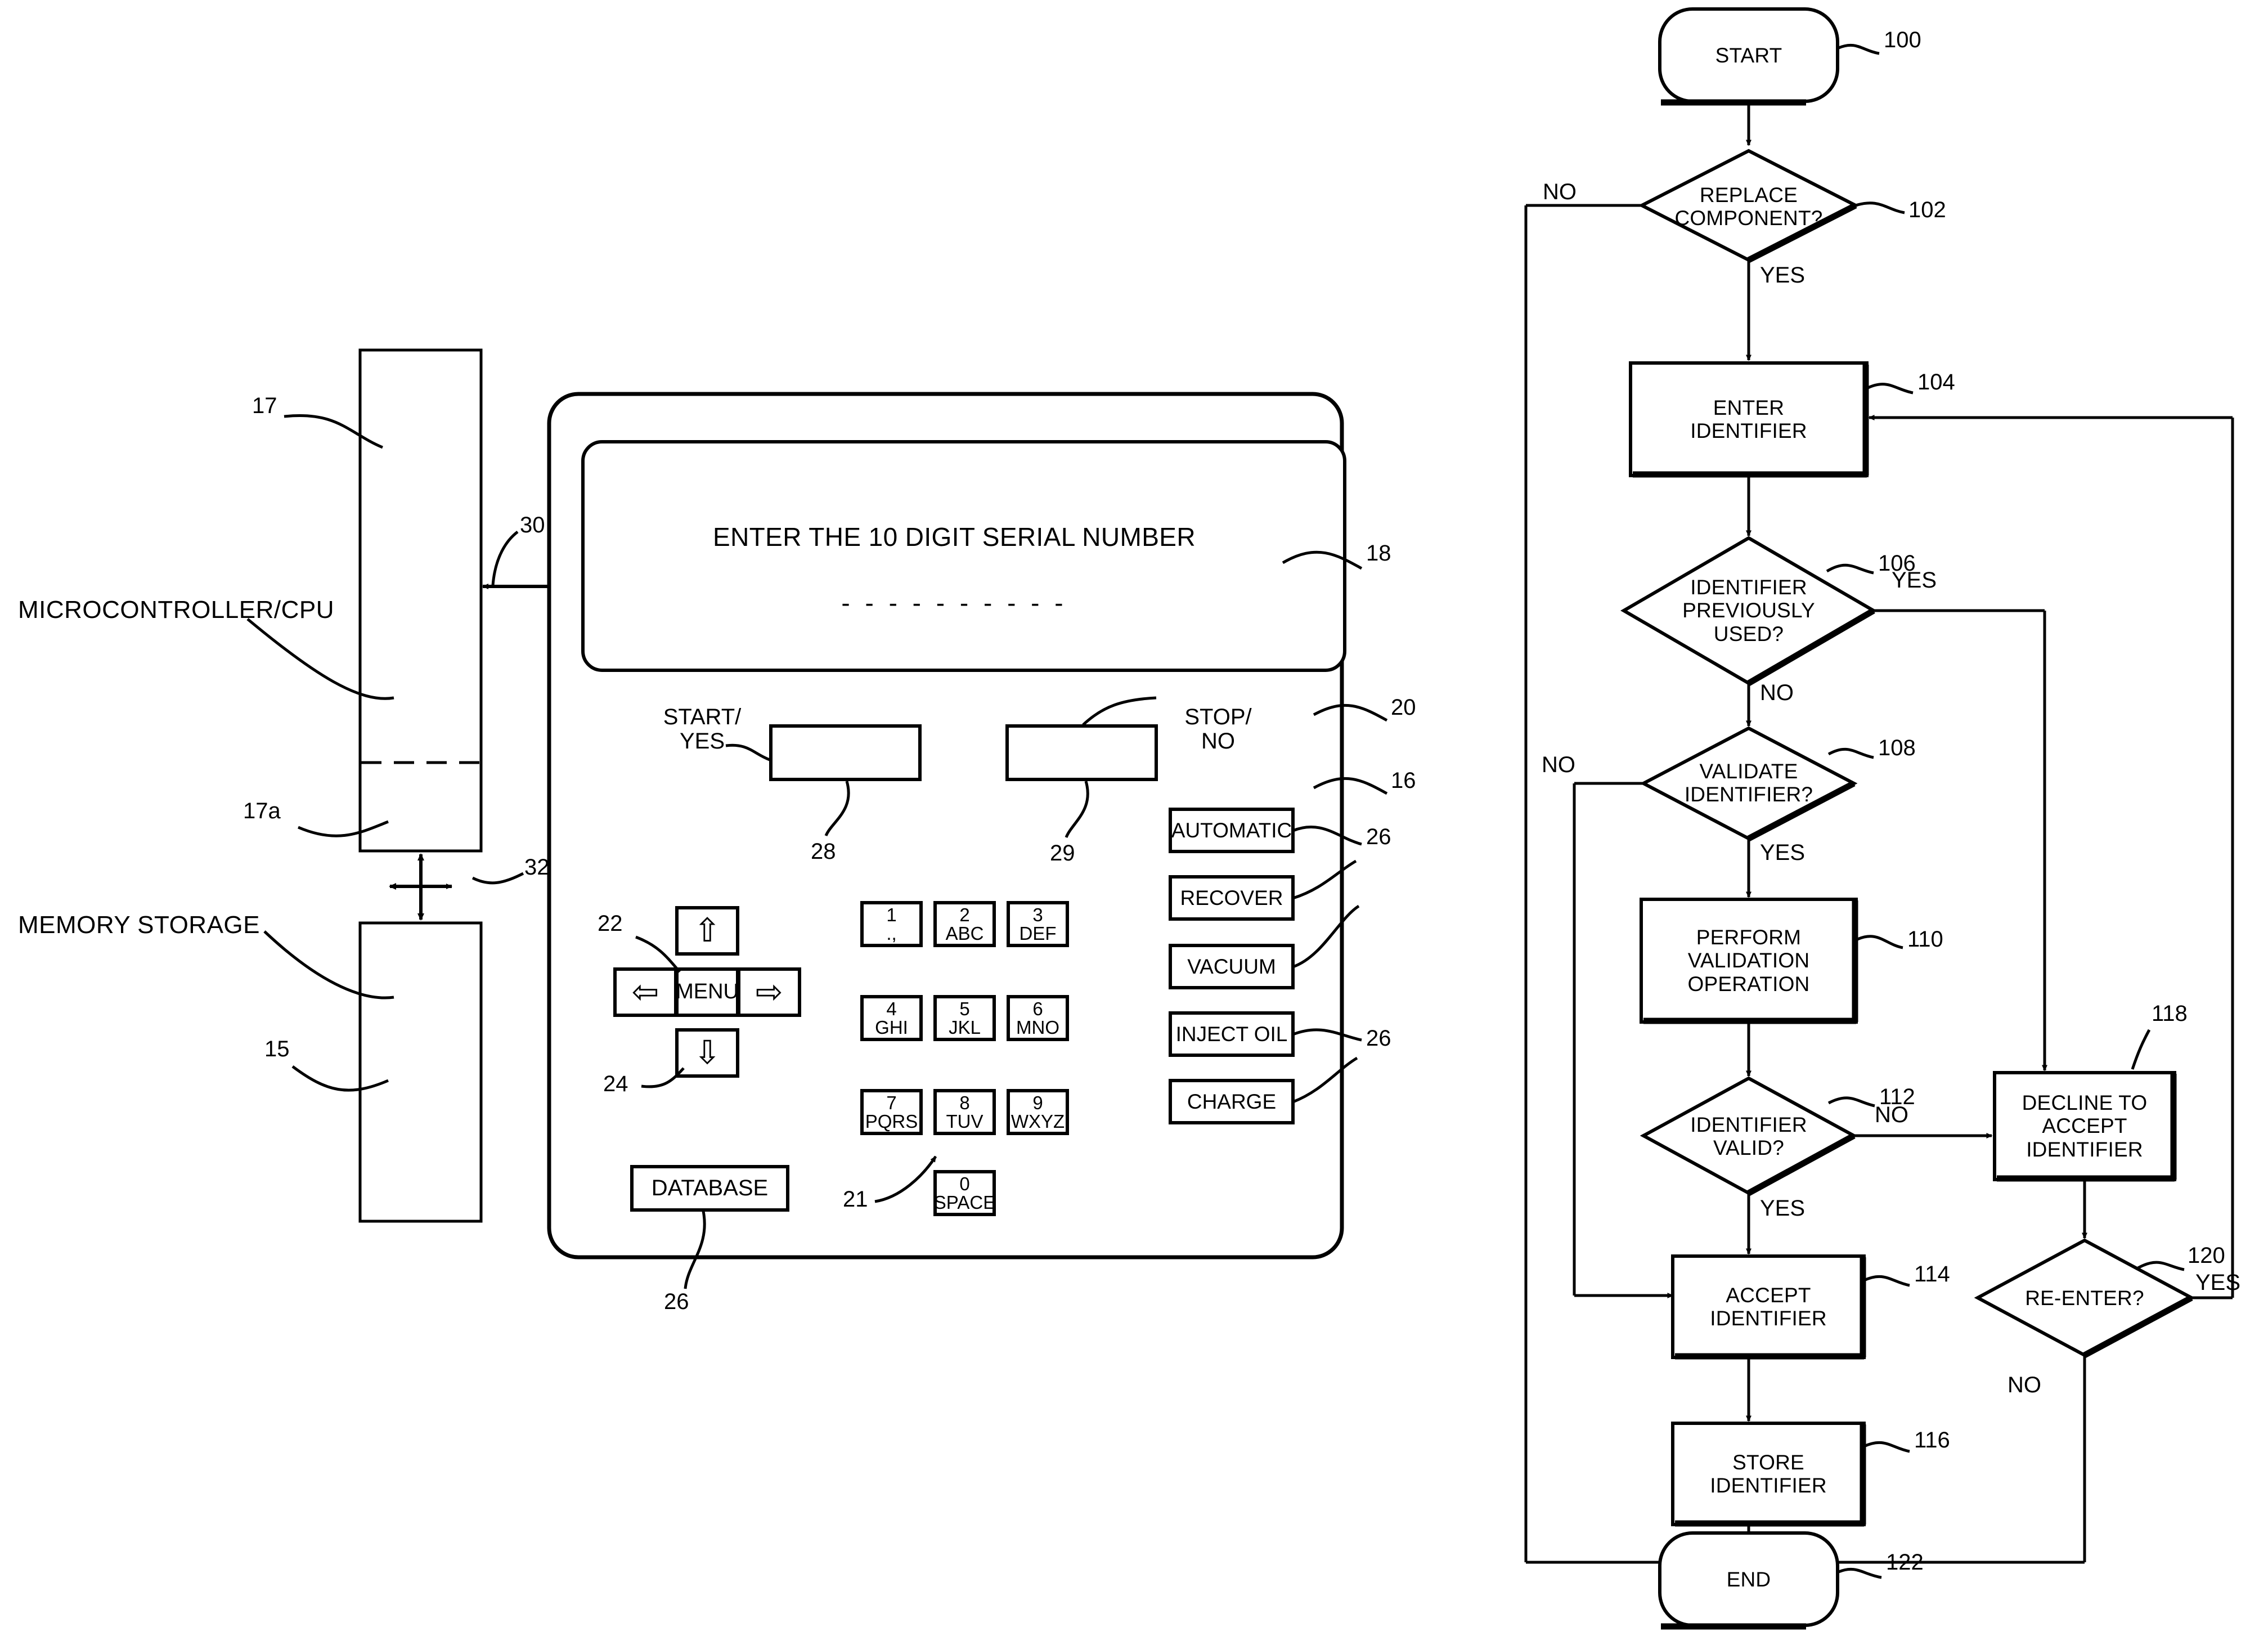 The height and width of the screenshot is (1645, 2268). What do you see at coordinates (610, 923) in the screenshot?
I see `ref-22: 22` at bounding box center [610, 923].